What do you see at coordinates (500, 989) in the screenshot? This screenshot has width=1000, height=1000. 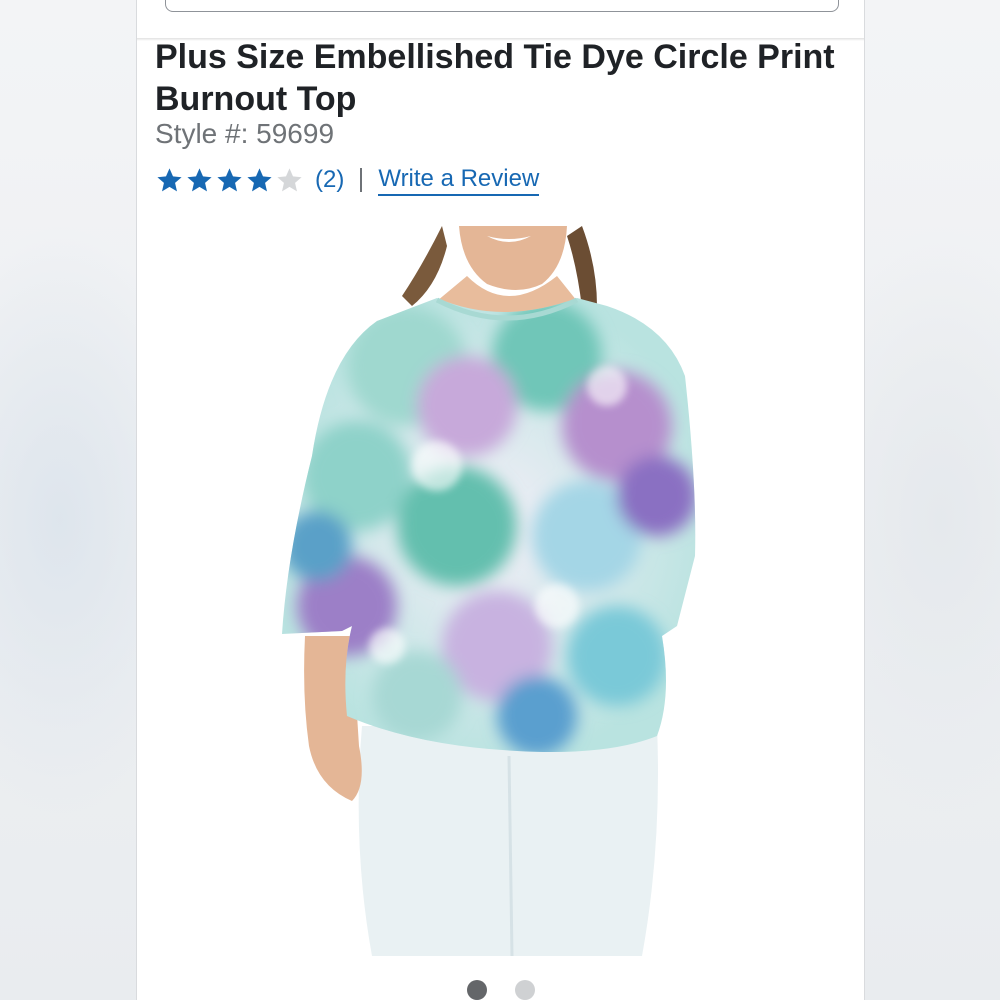 I see `carousel-indicator` at bounding box center [500, 989].